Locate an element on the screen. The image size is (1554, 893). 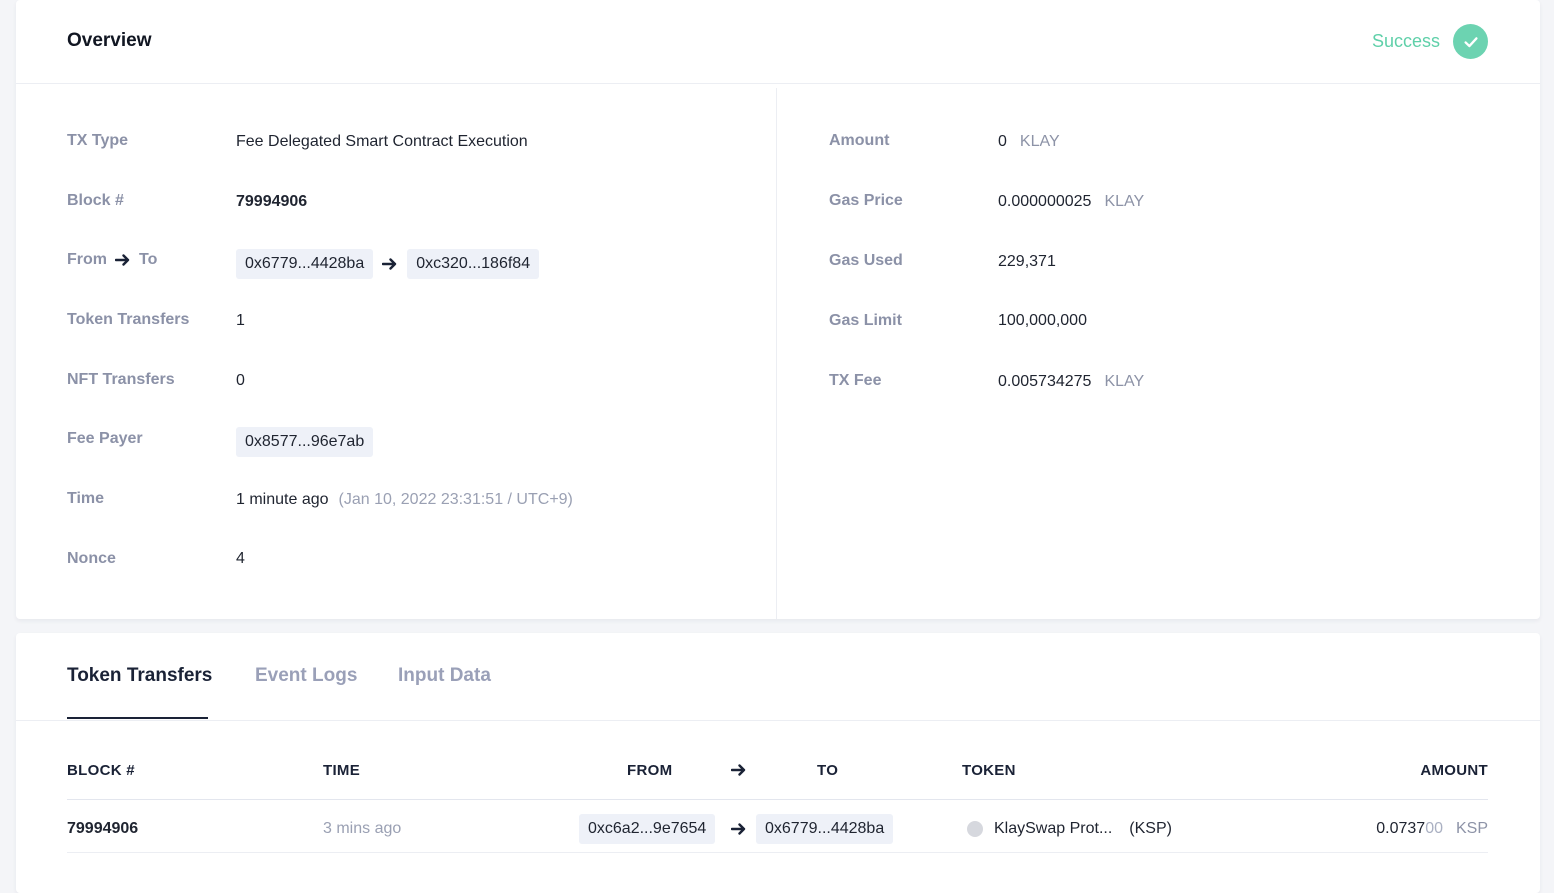
header-amount: AMOUNT is located at coordinates (1454, 770).